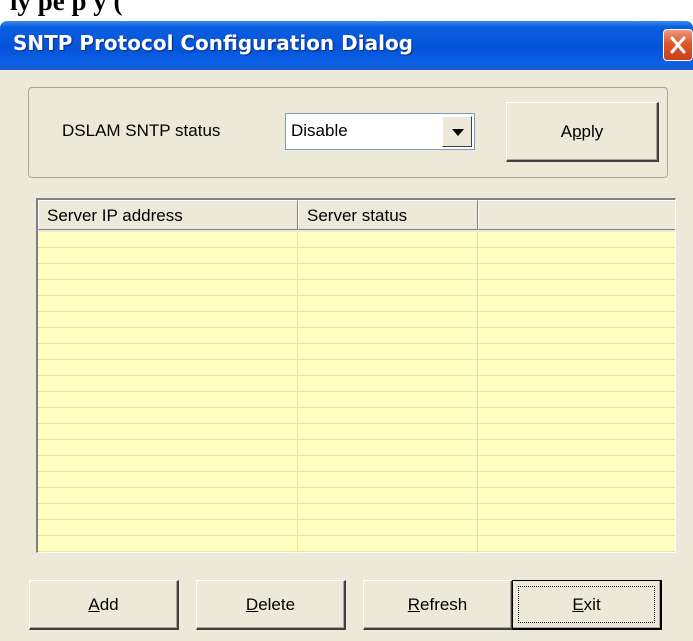 The image size is (693, 641). I want to click on column-header-server-status: Server status, so click(388, 215).